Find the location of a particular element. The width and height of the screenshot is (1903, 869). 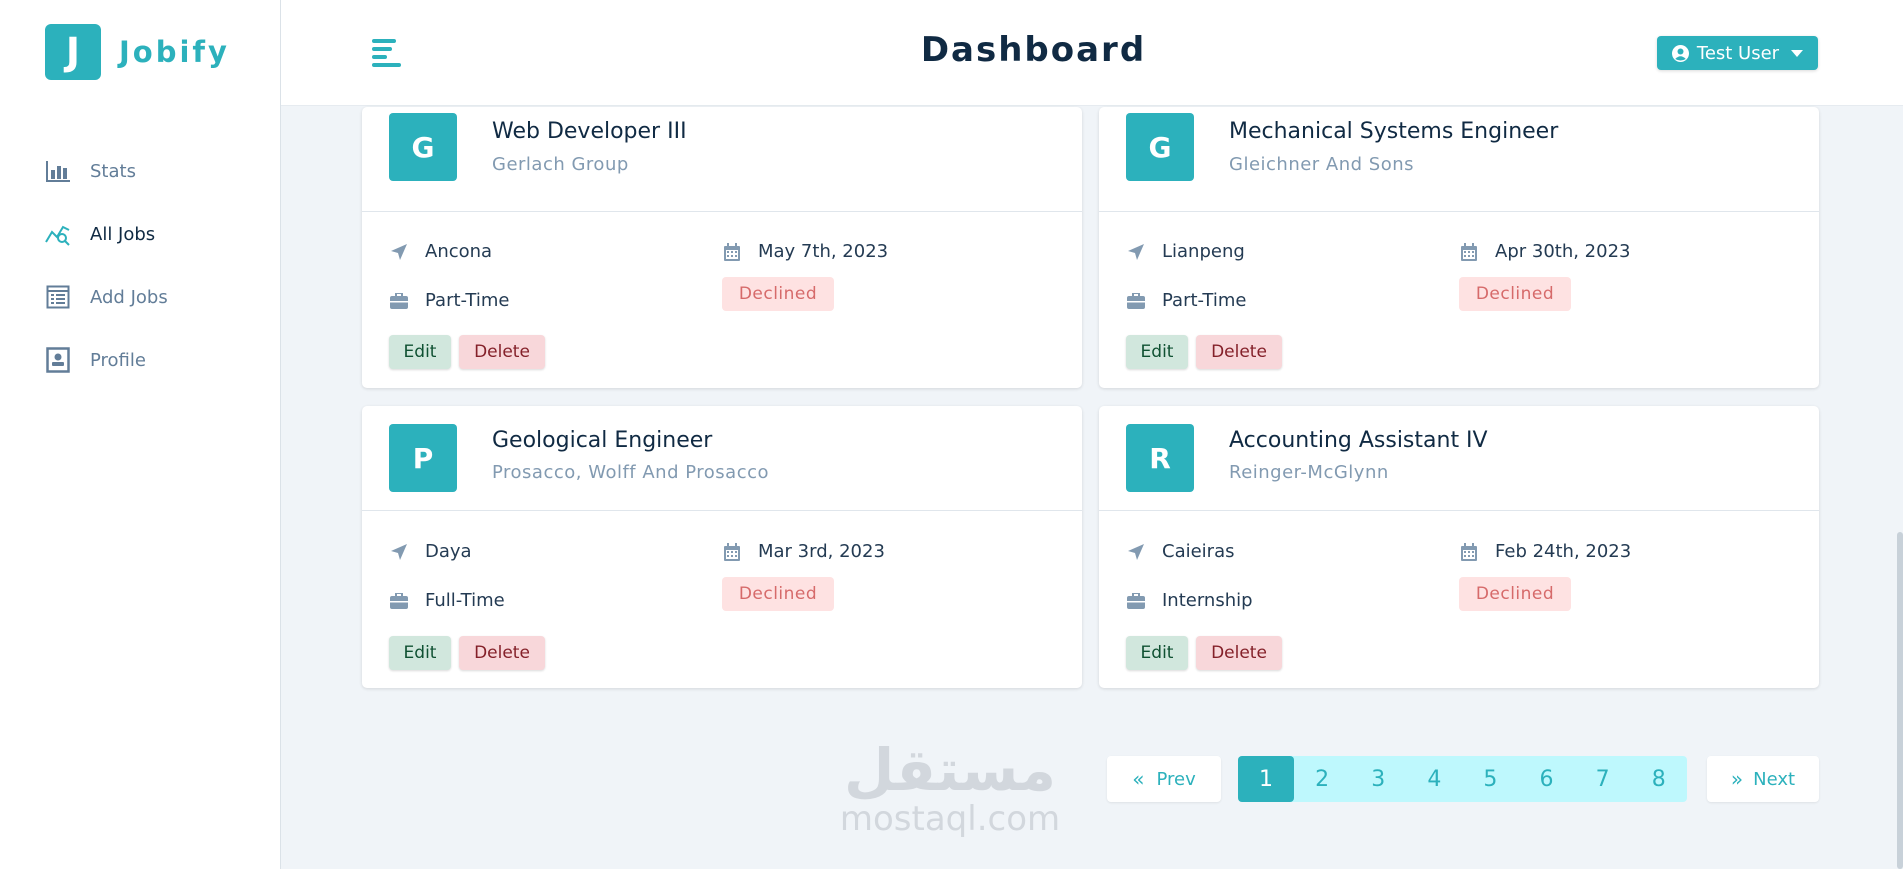

job-date: May 7th, 2023 is located at coordinates (805, 251).